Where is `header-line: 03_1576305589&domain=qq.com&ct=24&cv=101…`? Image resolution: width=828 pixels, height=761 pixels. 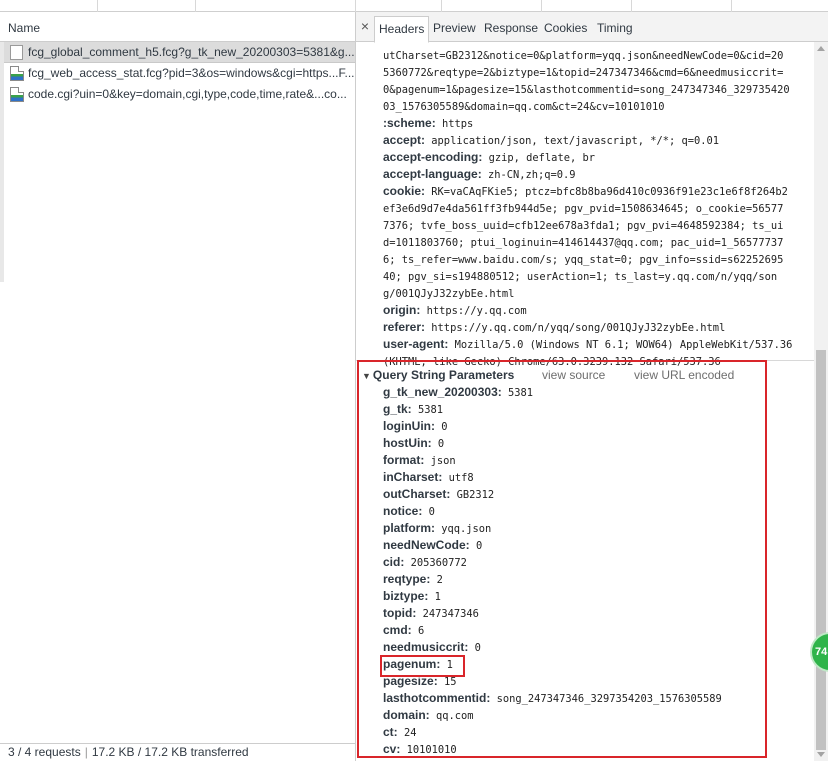
header-line: 03_1576305589&domain=qq.com&ct=24&cv=101… is located at coordinates (524, 107).